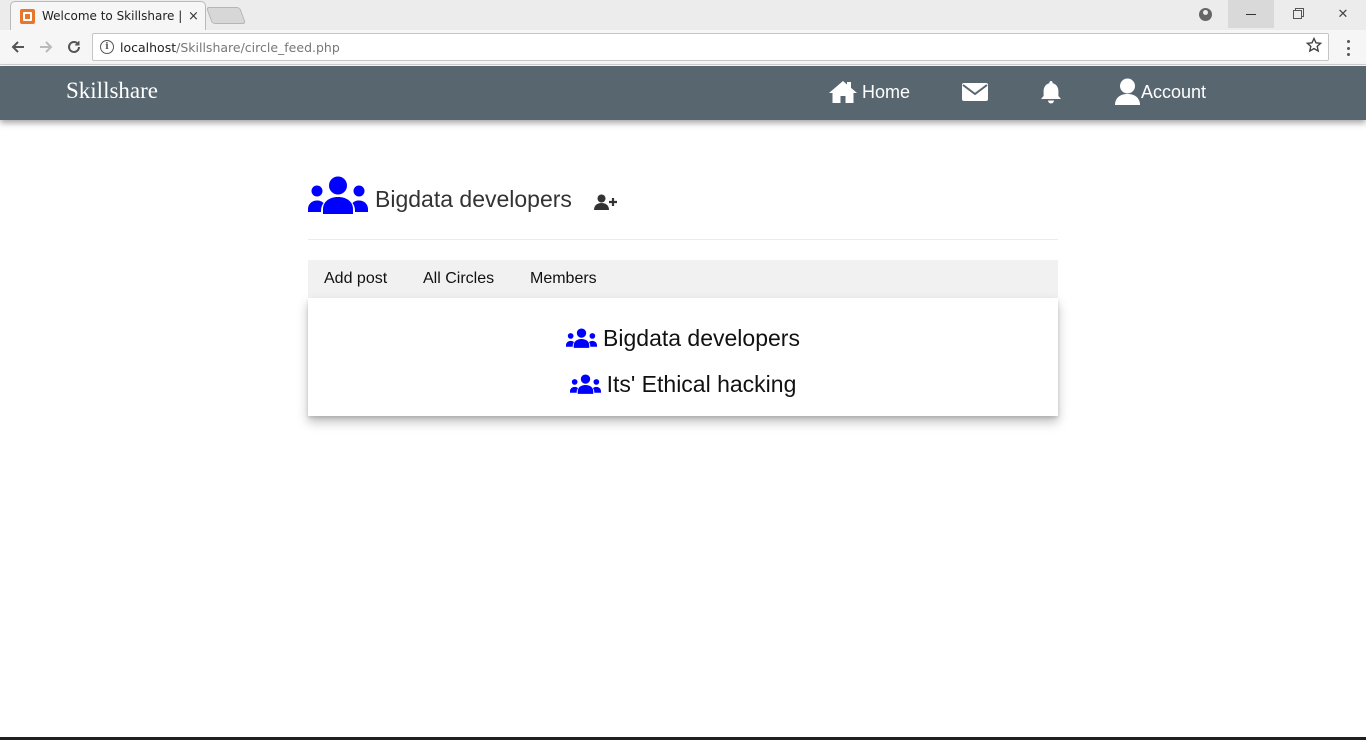 The width and height of the screenshot is (1366, 740). Describe the element at coordinates (27, 16) in the screenshot. I see `favicon-icon` at that location.